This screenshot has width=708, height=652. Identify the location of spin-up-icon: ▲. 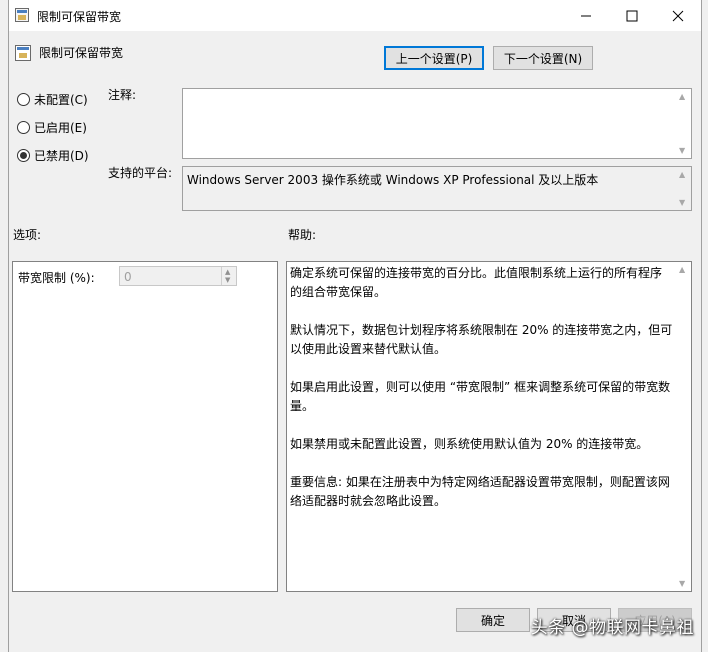
(227, 272).